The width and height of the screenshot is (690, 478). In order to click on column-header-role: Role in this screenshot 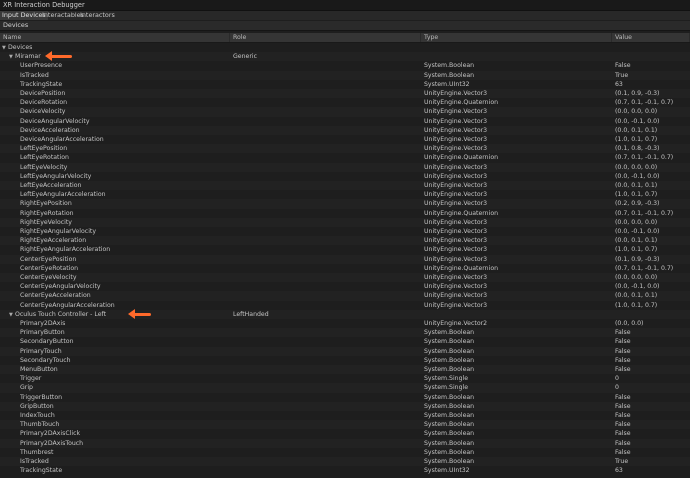, I will do `click(325, 37)`.